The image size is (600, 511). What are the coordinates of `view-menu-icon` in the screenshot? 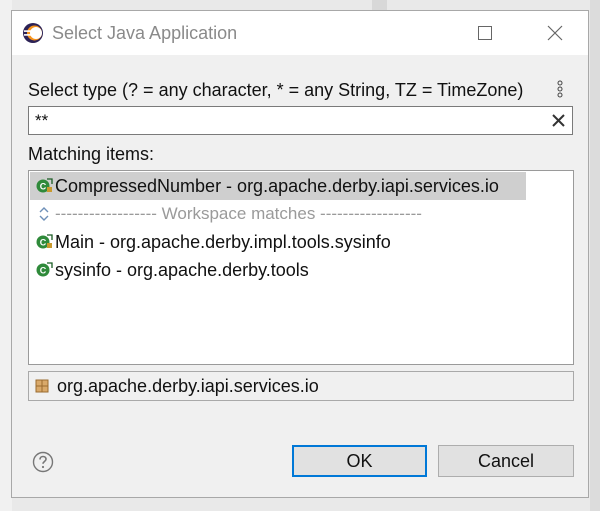 It's located at (560, 89).